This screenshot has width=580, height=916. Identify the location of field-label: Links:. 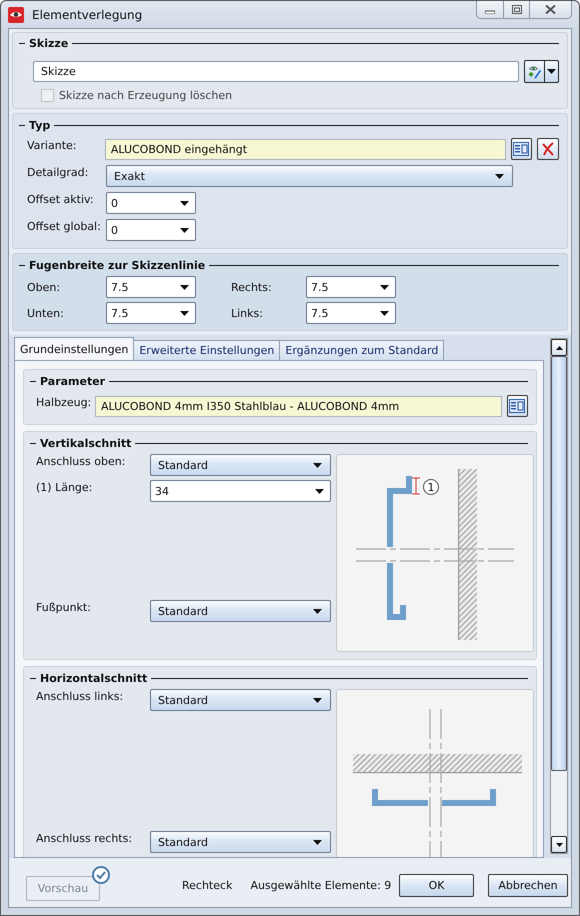
(247, 313).